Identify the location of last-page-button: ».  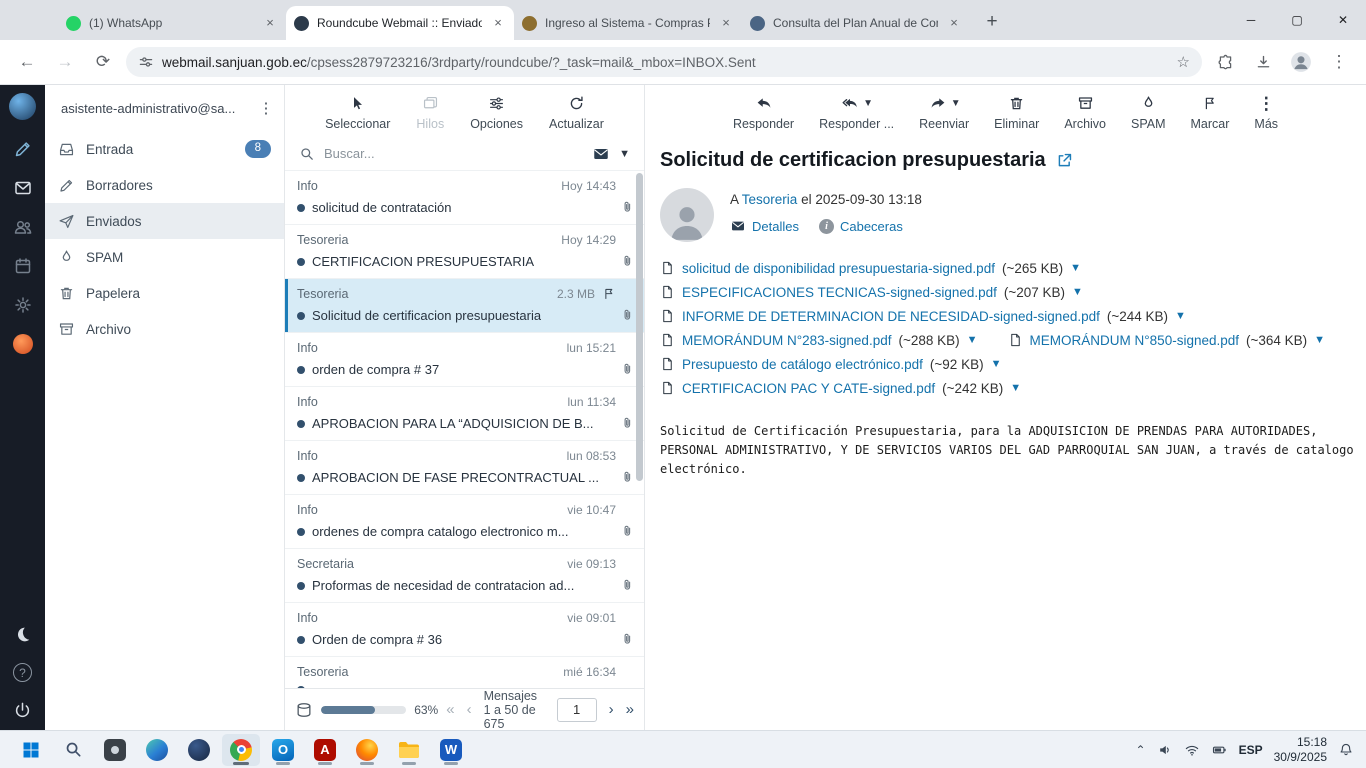
(630, 709).